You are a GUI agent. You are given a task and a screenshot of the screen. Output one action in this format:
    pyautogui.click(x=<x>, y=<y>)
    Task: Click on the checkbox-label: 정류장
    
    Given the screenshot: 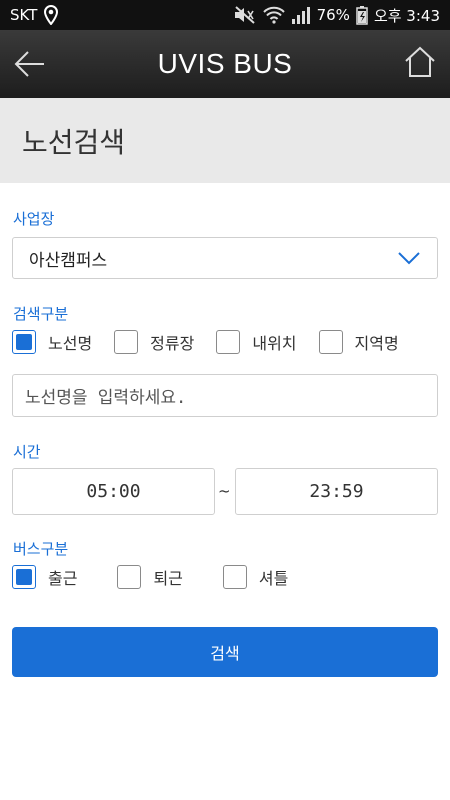 What is the action you would take?
    pyautogui.click(x=172, y=343)
    